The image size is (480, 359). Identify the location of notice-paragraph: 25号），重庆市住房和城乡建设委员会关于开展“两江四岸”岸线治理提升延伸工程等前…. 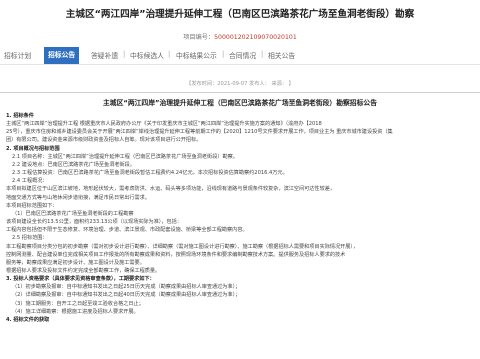
(199, 132).